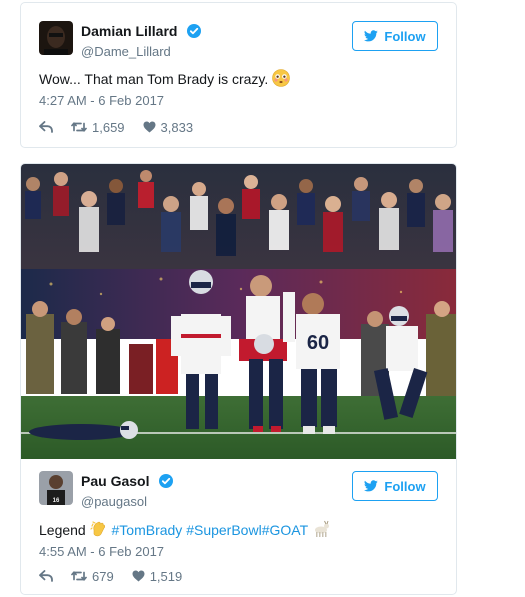  Describe the element at coordinates (224, 530) in the screenshot. I see `hashtag-link: #SuperBowl` at that location.